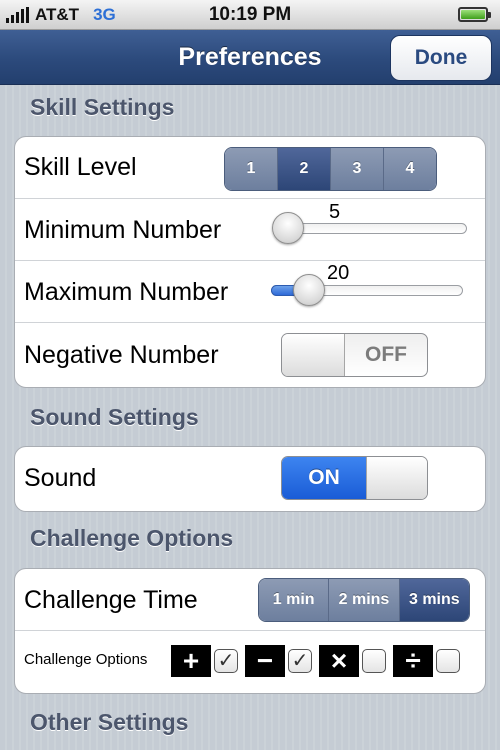  I want to click on section-header-skill: Skill Settings, so click(102, 107).